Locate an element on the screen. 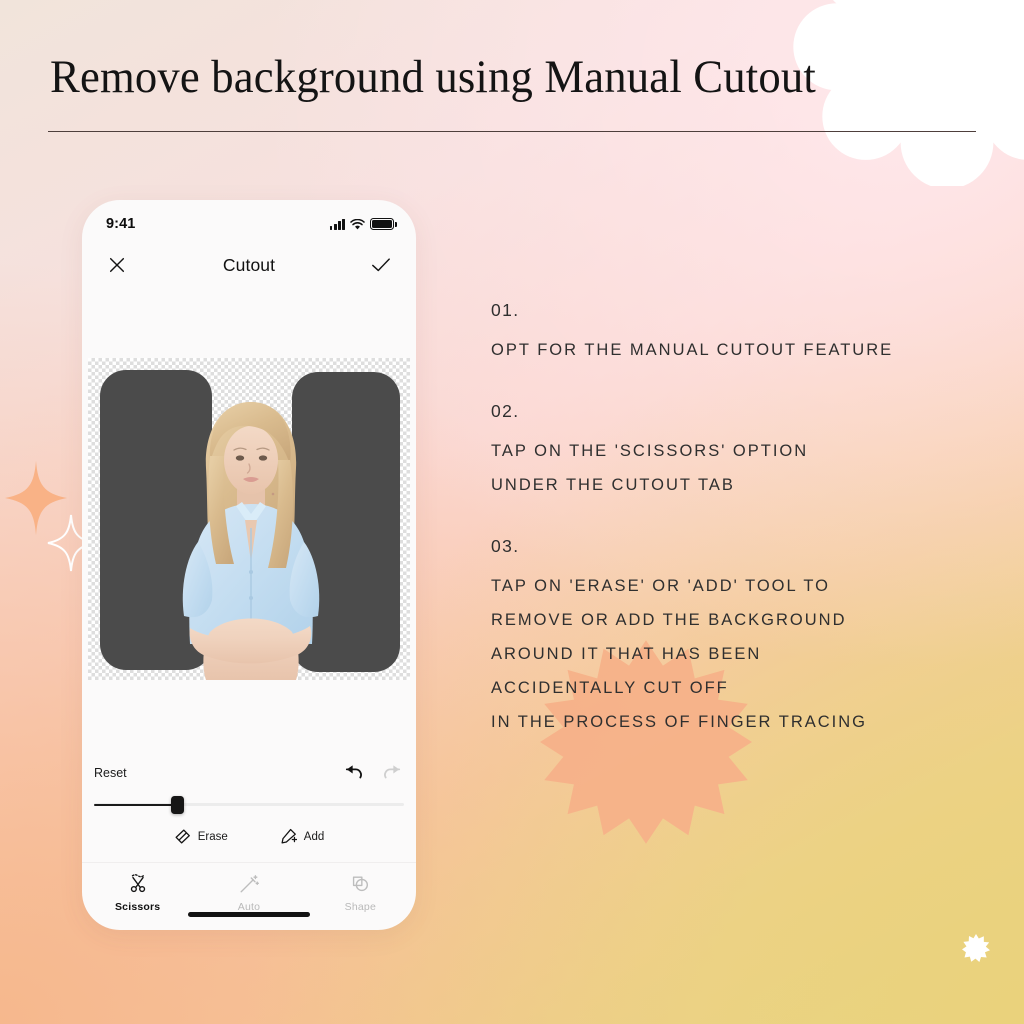  cellular-signal-icon is located at coordinates (337, 224).